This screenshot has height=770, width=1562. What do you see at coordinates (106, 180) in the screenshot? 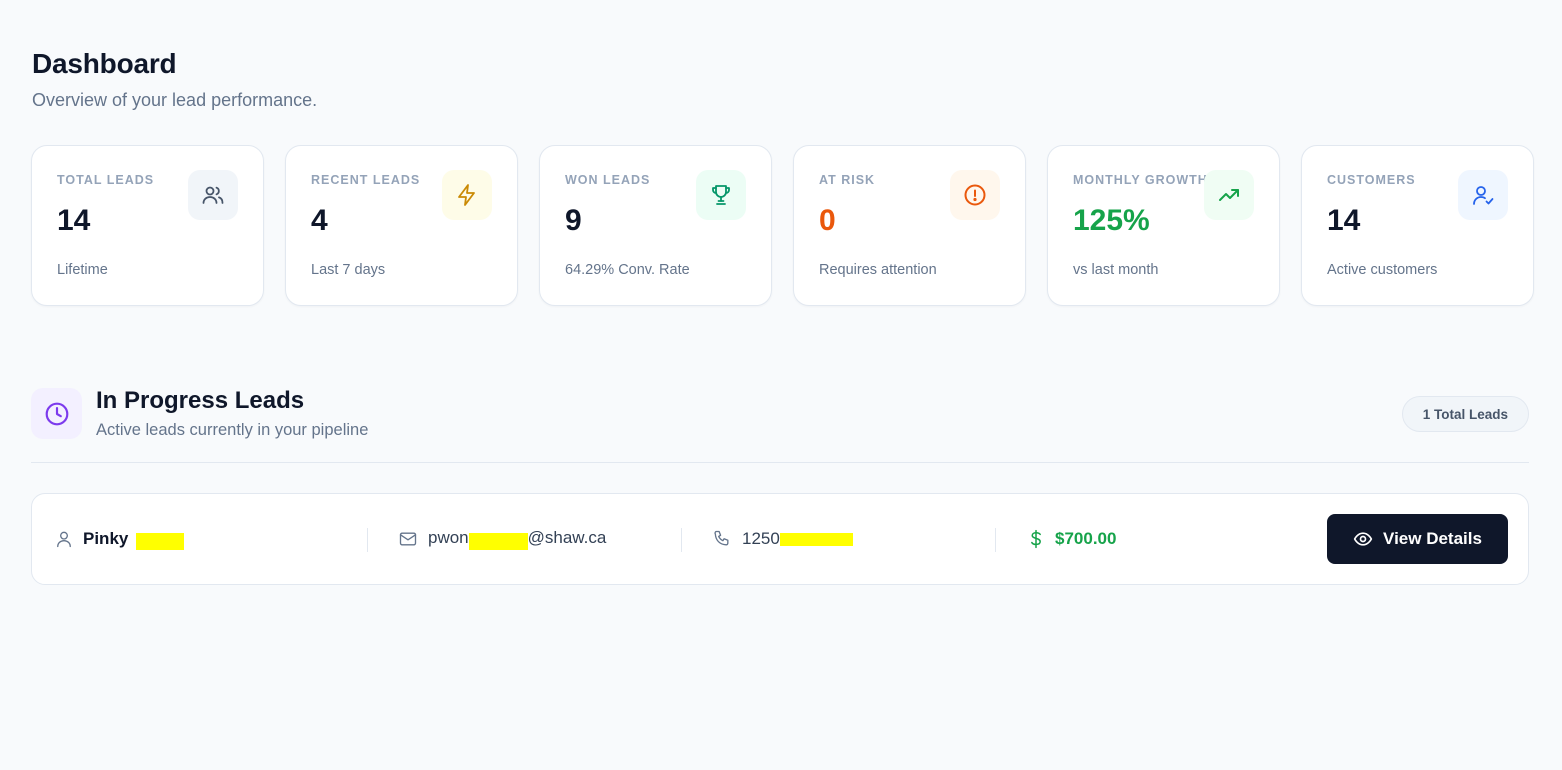
I see `stat-label: TOTAL LEADS` at bounding box center [106, 180].